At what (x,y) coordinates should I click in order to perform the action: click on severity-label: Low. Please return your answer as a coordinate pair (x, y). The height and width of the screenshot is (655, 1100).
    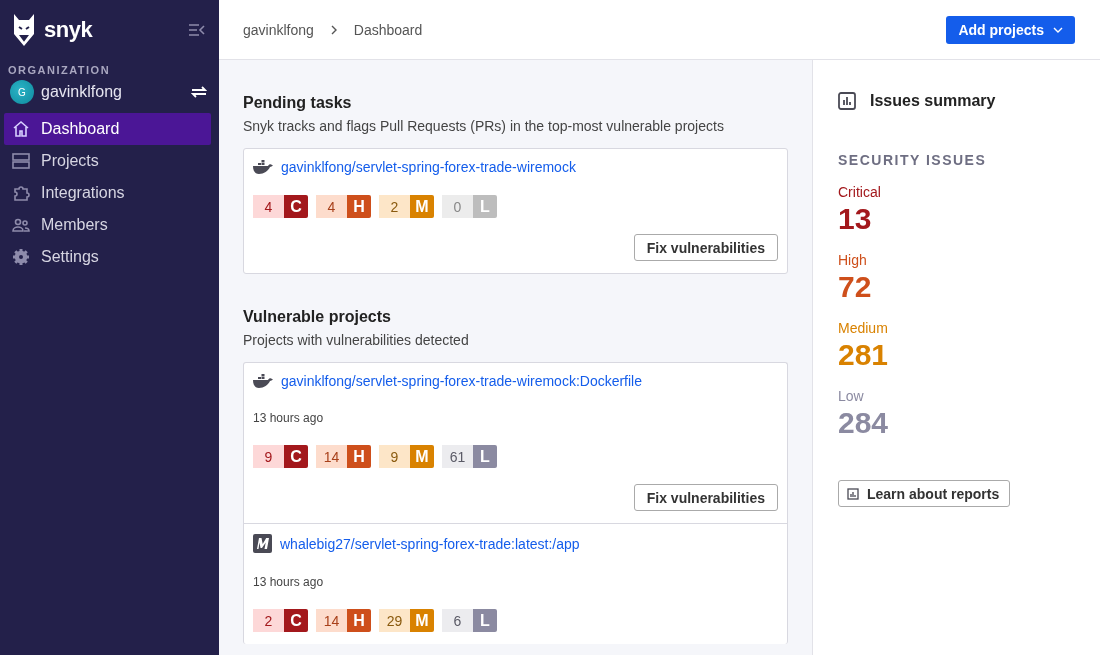
    Looking at the image, I should click on (851, 396).